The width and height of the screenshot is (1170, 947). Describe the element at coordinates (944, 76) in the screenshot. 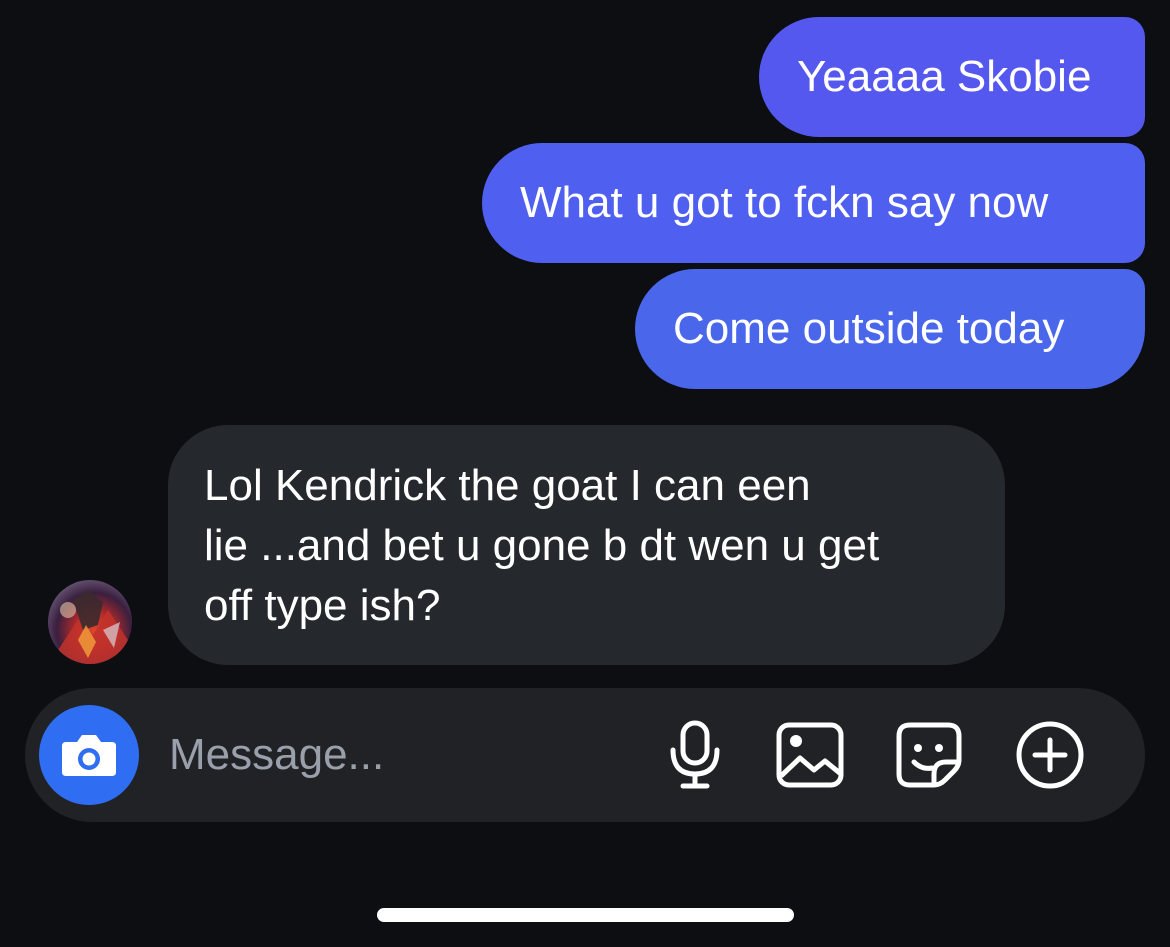

I see `message-text: Yeaaaa Skobie` at that location.